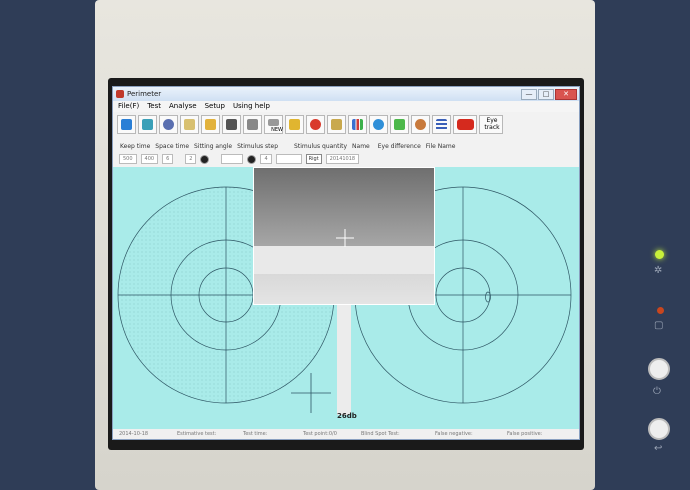 Image resolution: width=690 pixels, height=490 pixels. I want to click on list-icon, so click(441, 124).